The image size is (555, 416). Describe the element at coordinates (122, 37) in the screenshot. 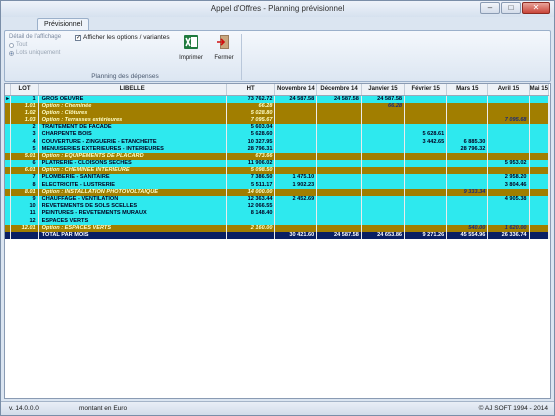

I see `show-options-checkbox: ✓ Afficher les options / variantes` at that location.